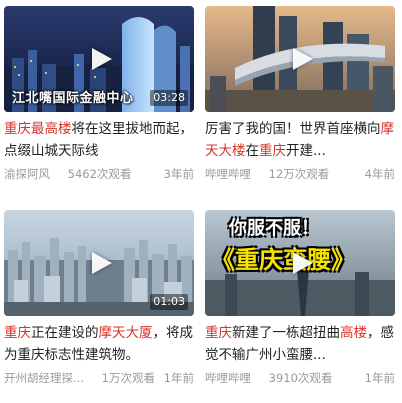  I want to click on video-thumbnail: 江北嘴国际金融中心 03:28, so click(99, 59).